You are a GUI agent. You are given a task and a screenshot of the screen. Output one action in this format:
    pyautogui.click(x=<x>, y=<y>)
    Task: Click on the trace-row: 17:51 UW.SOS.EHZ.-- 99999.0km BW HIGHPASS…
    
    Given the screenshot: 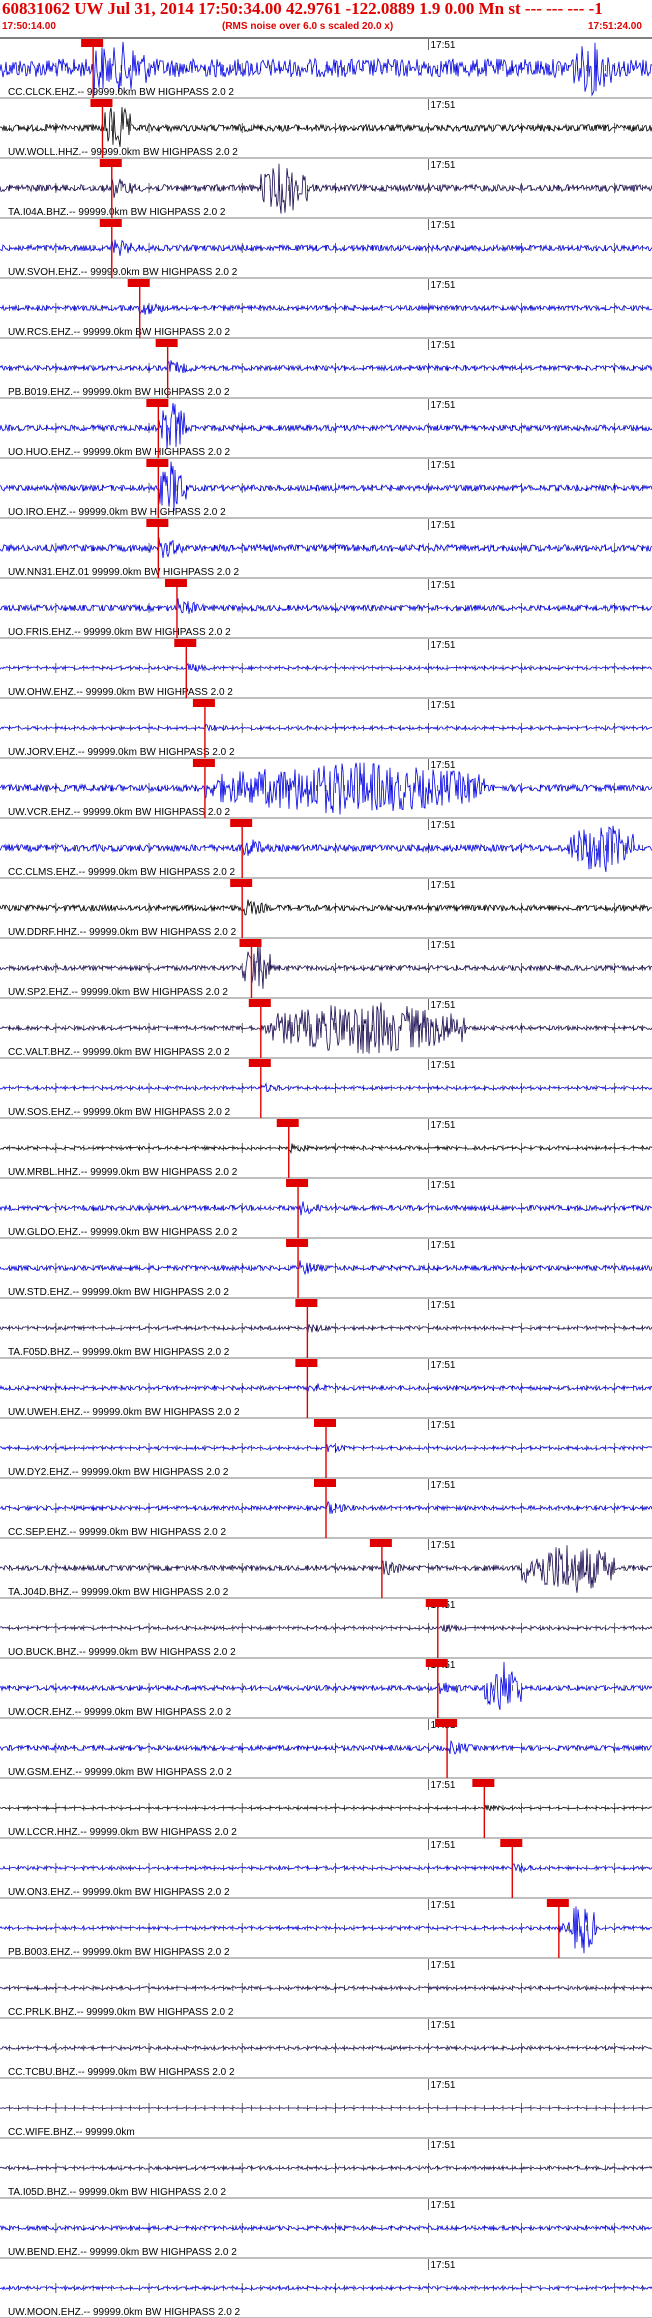 What is the action you would take?
    pyautogui.click(x=326, y=1089)
    